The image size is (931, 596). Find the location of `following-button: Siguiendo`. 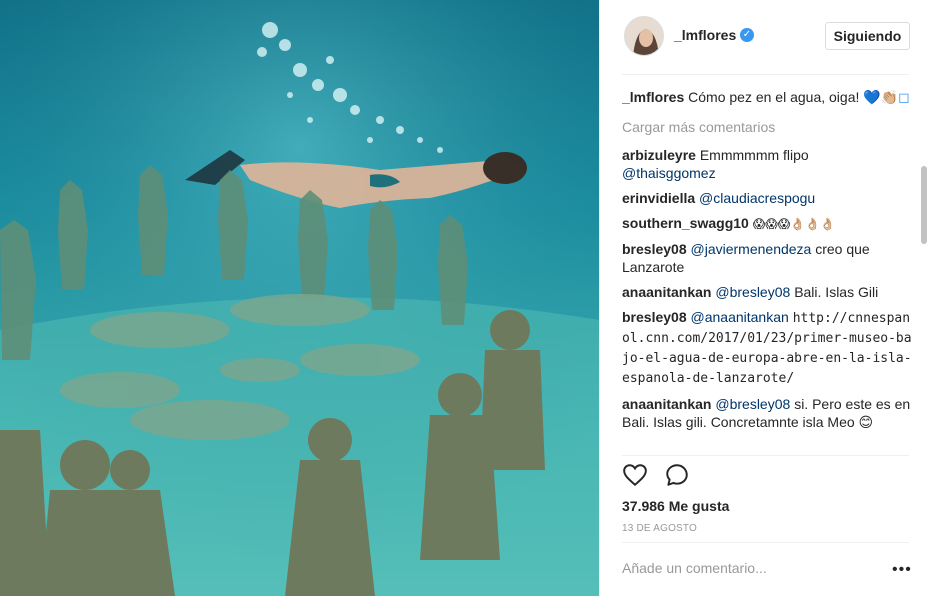

following-button: Siguiendo is located at coordinates (867, 36).